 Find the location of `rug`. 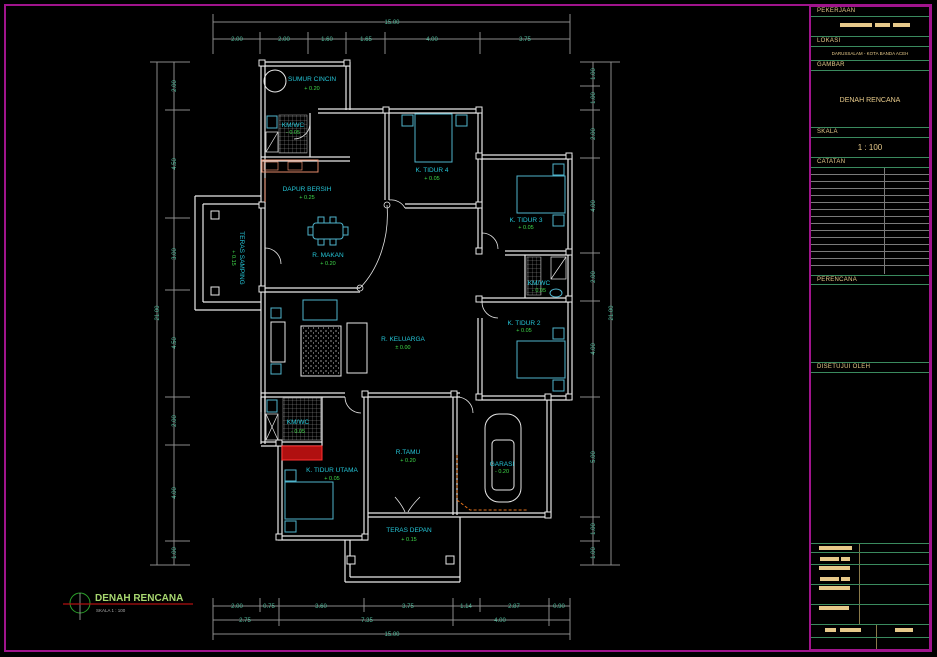

rug is located at coordinates (321, 351).